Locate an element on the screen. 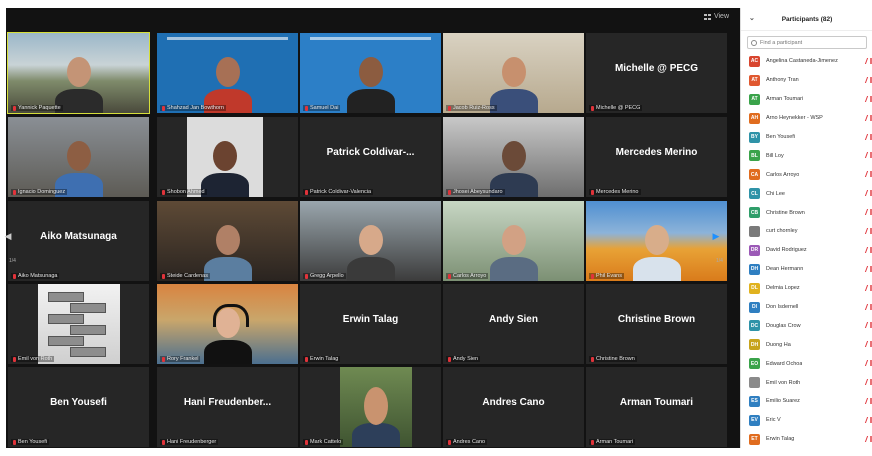 The image size is (872, 456). participant-avatar: DH is located at coordinates (754, 345).